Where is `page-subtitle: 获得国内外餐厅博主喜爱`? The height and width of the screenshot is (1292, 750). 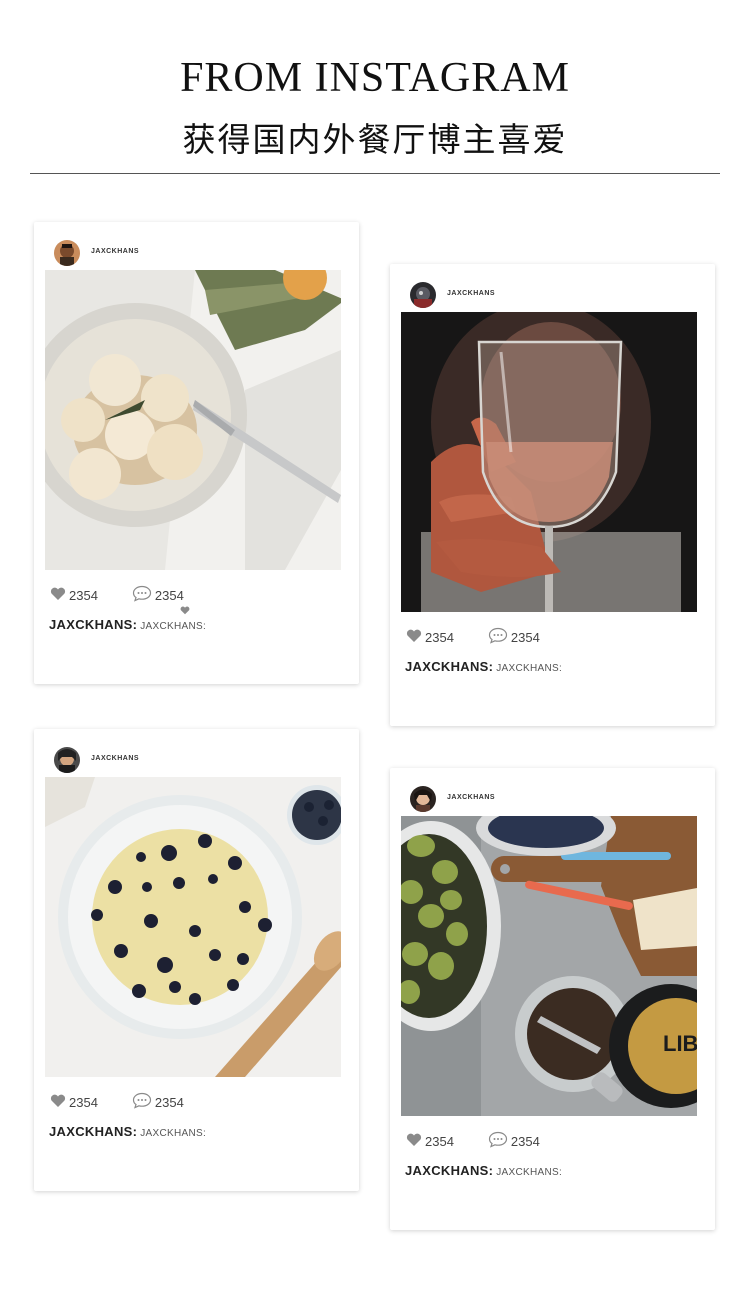 page-subtitle: 获得国内外餐厅博主喜爱 is located at coordinates (375, 139).